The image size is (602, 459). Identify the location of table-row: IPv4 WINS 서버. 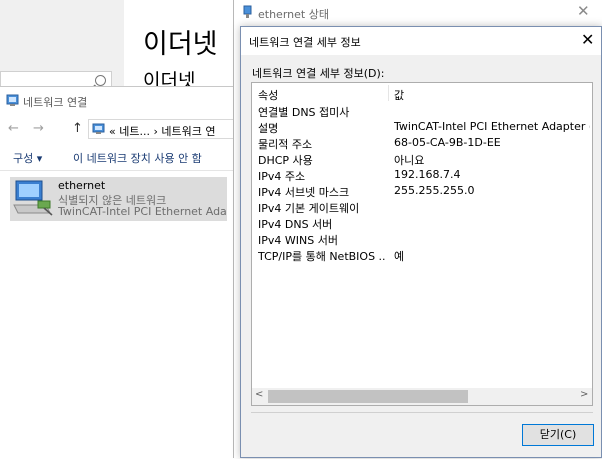
(422, 239).